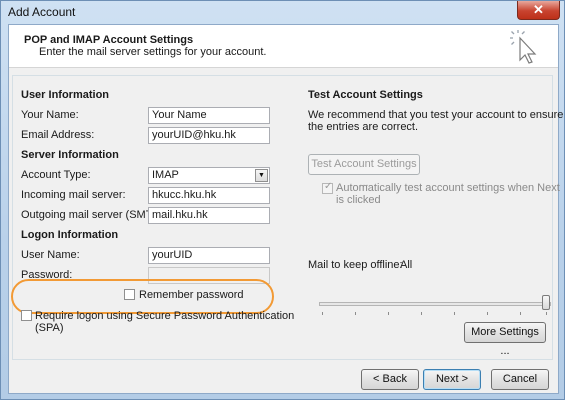 This screenshot has height=400, width=565. What do you see at coordinates (546, 302) in the screenshot?
I see `offline-slider-thumb` at bounding box center [546, 302].